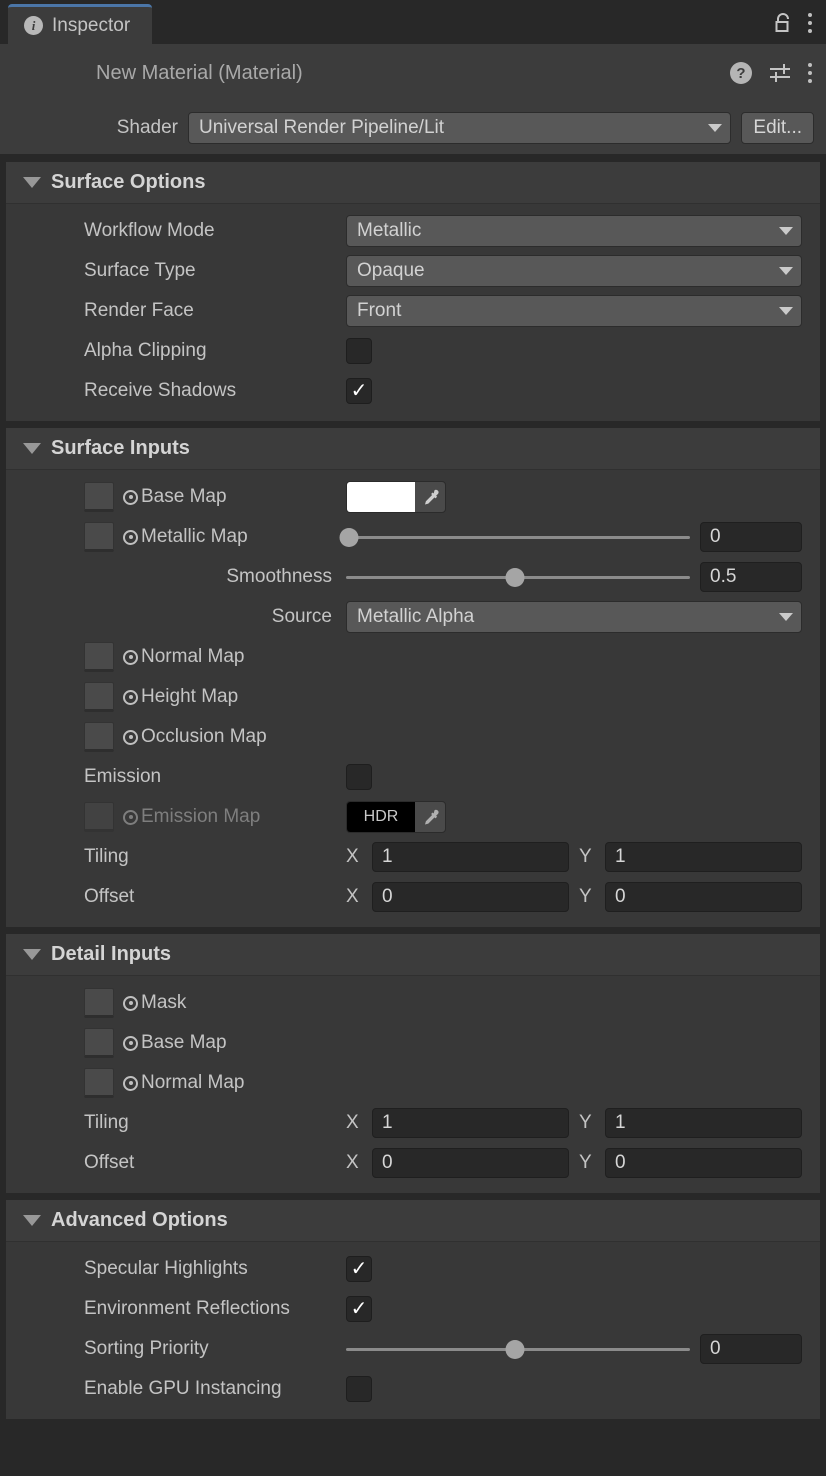 The width and height of the screenshot is (826, 1476). I want to click on base-map-texture-slot, so click(99, 497).